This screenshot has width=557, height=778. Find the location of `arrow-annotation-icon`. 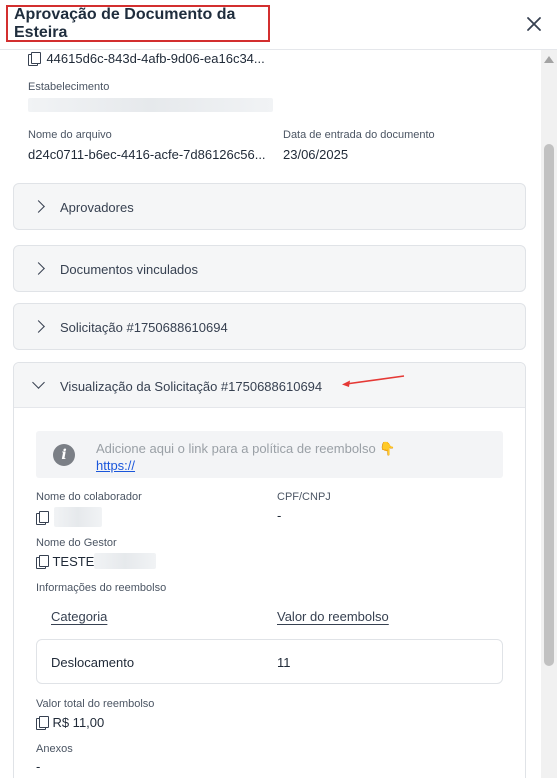

arrow-annotation-icon is located at coordinates (373, 381).